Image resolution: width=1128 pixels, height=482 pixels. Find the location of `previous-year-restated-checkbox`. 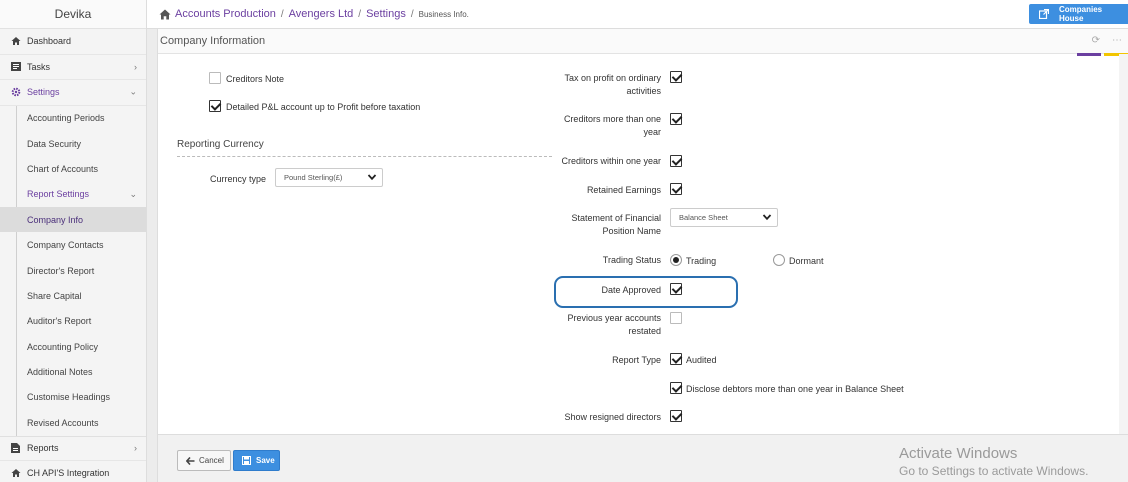

previous-year-restated-checkbox is located at coordinates (676, 318).